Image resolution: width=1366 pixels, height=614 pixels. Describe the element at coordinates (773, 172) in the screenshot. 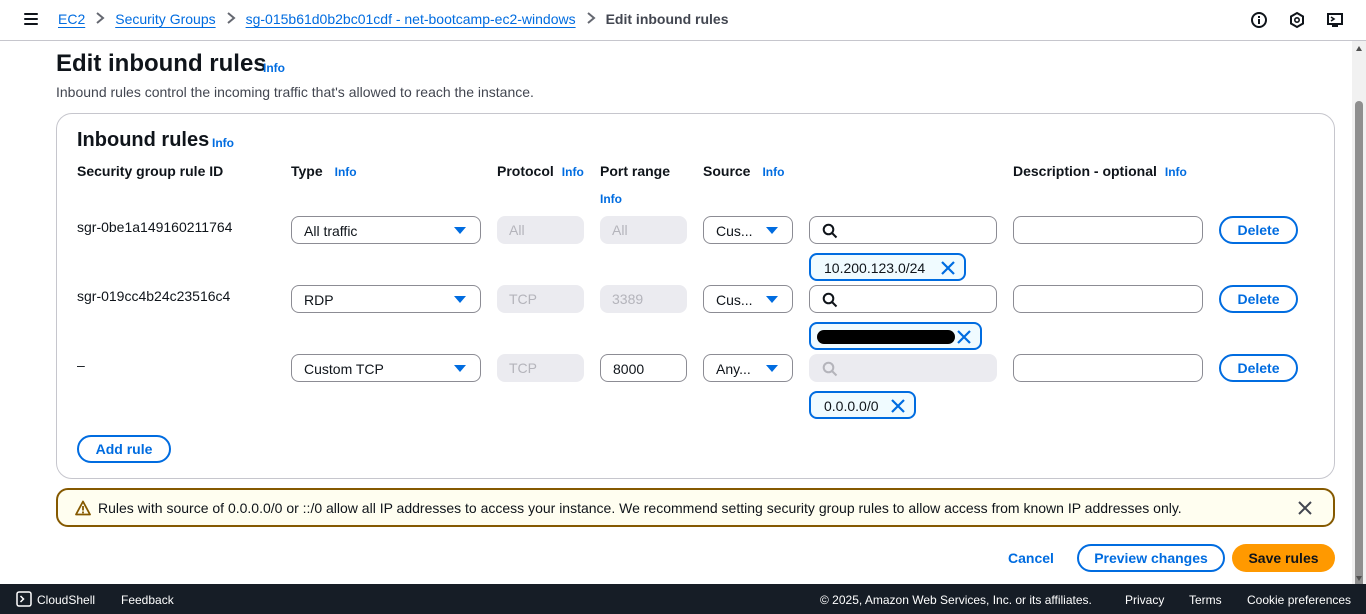

I see `source-info-link: Info` at that location.